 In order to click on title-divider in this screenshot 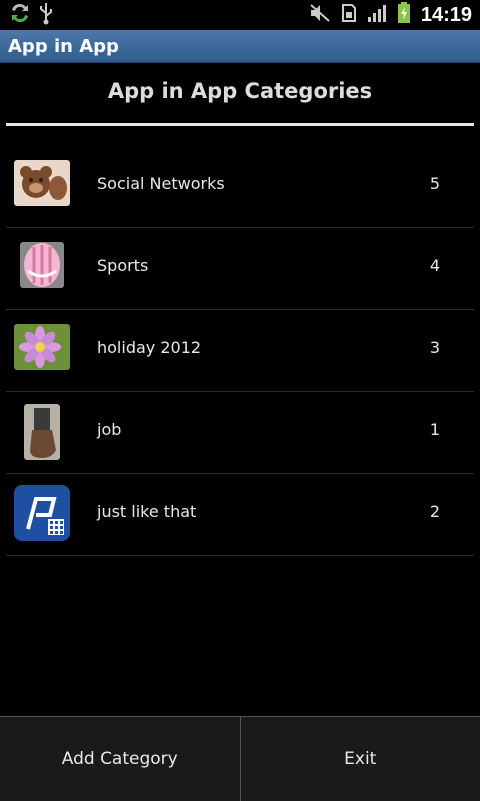, I will do `click(240, 124)`.